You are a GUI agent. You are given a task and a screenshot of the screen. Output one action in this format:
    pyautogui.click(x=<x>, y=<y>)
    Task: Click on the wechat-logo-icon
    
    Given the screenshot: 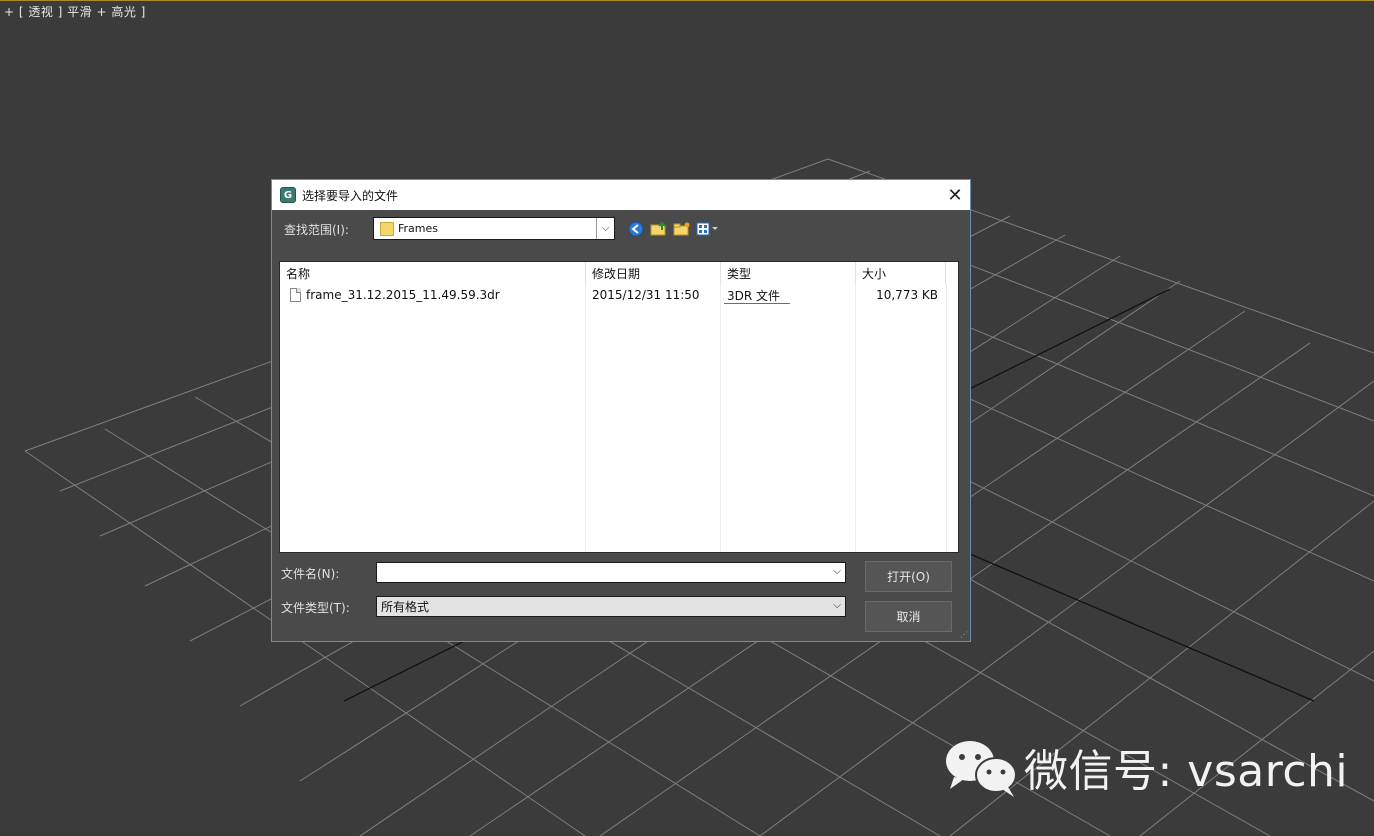 What is the action you would take?
    pyautogui.click(x=981, y=769)
    